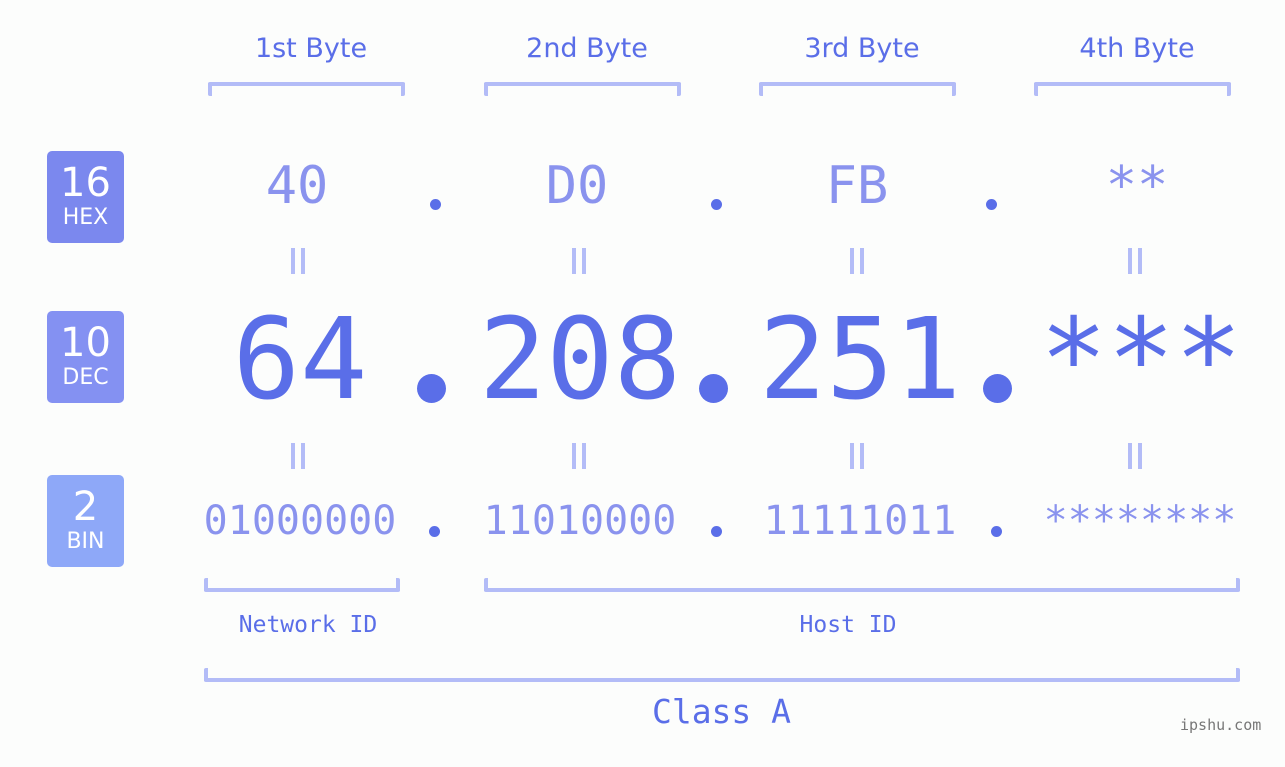  I want to click on ip-class-label: Class A, so click(721, 711).